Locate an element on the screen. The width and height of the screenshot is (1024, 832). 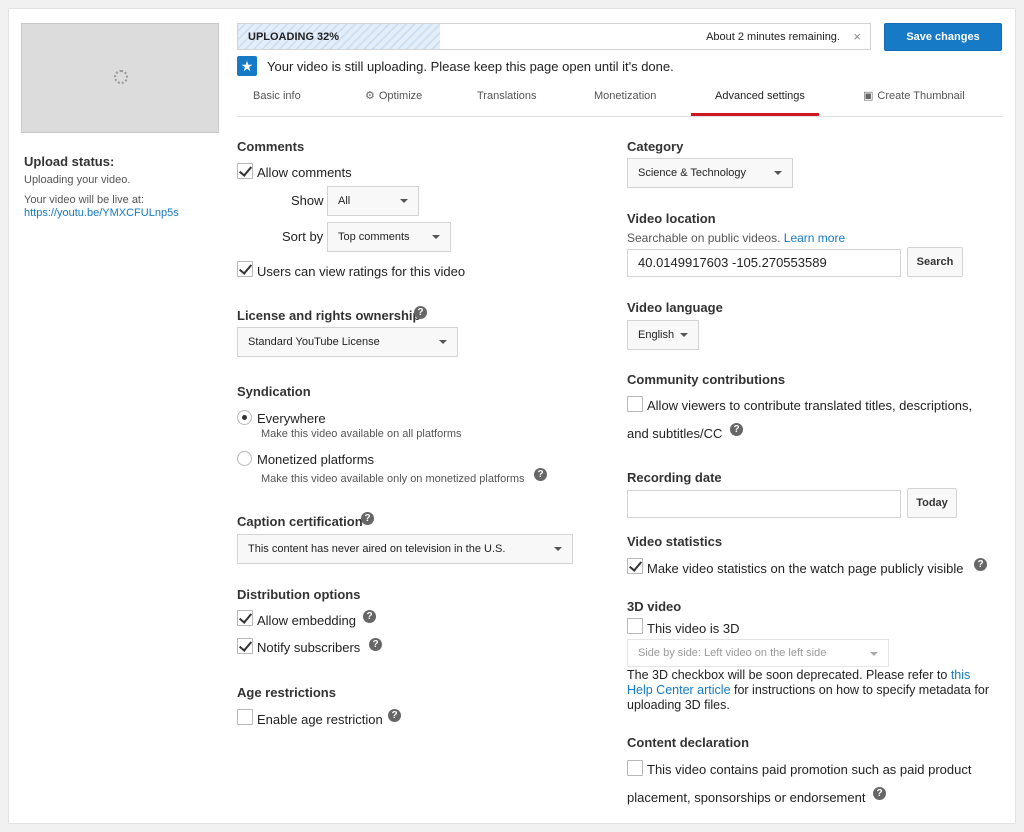
recording-date-heading: Recording date is located at coordinates (674, 477).